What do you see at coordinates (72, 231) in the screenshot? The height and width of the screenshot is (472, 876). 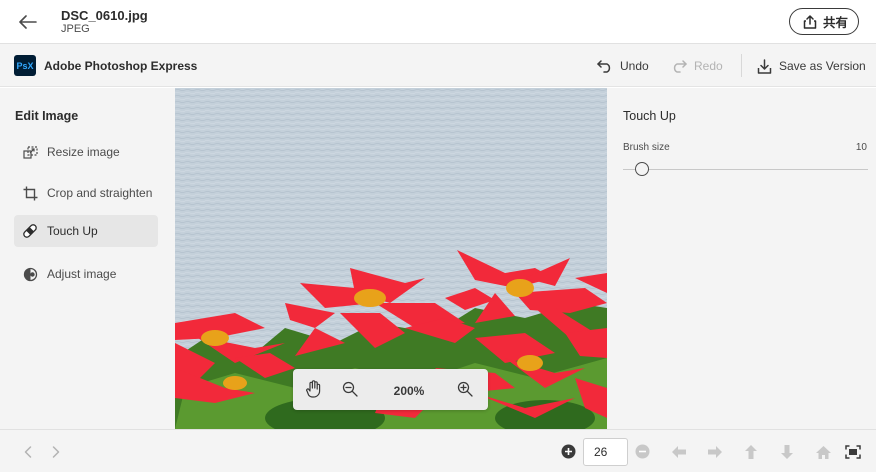 I see `menu-item-label: Touch Up` at bounding box center [72, 231].